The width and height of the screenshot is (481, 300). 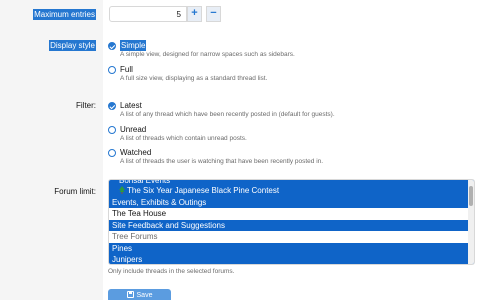 I want to click on option-title: Simple, so click(x=133, y=45).